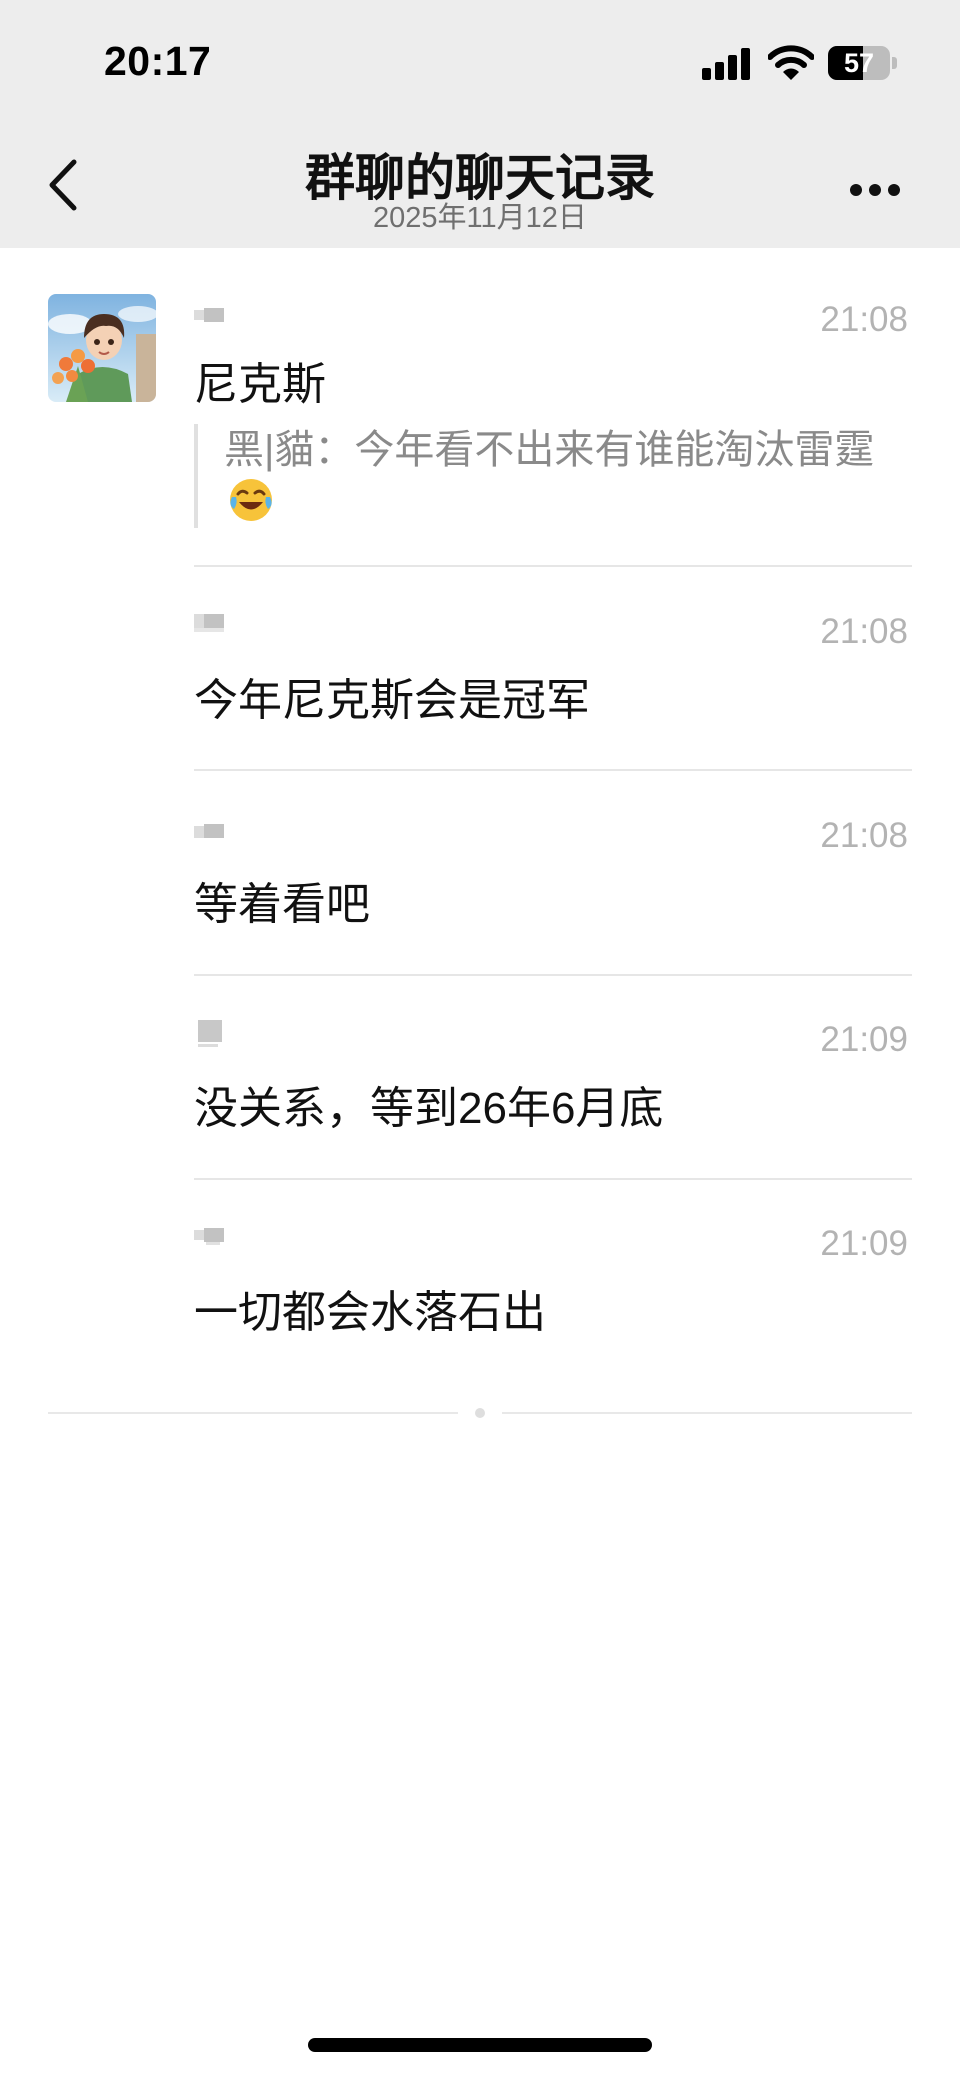 The height and width of the screenshot is (2079, 960). What do you see at coordinates (553, 1080) in the screenshot?
I see `chat-message: 21:09 没关系，等到26年6月底` at bounding box center [553, 1080].